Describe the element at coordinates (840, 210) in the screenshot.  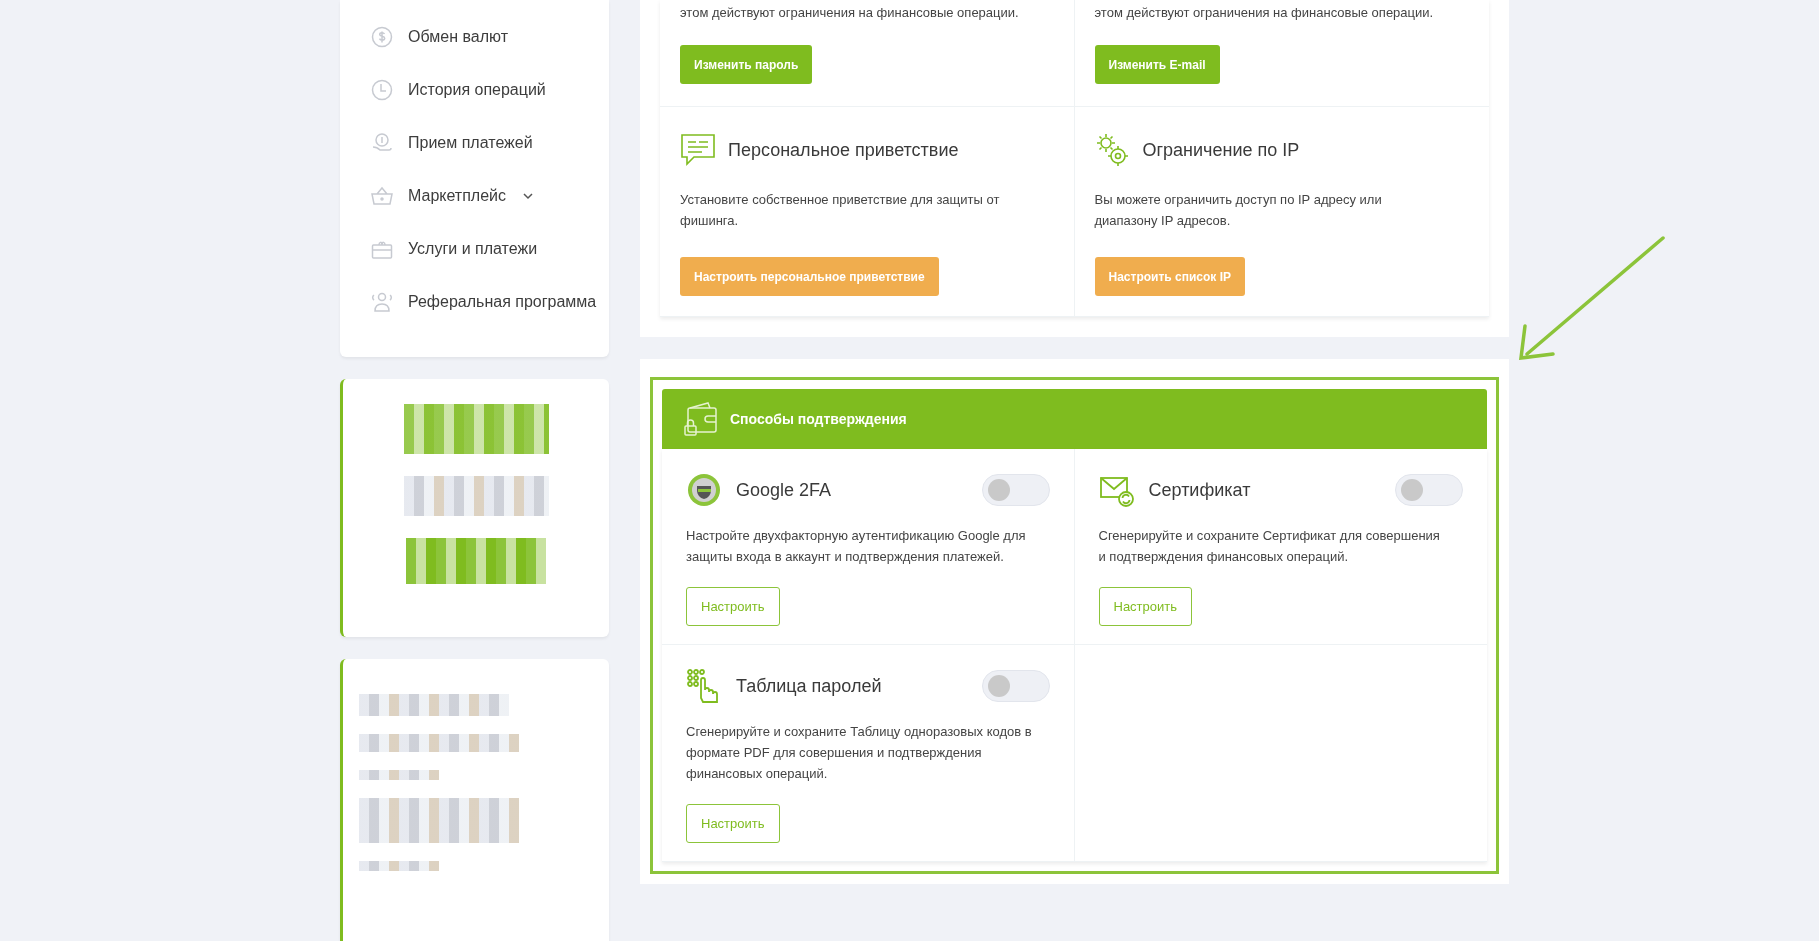
I see `description-text: Установите собственное приветствие для защиты от фишинга.` at that location.